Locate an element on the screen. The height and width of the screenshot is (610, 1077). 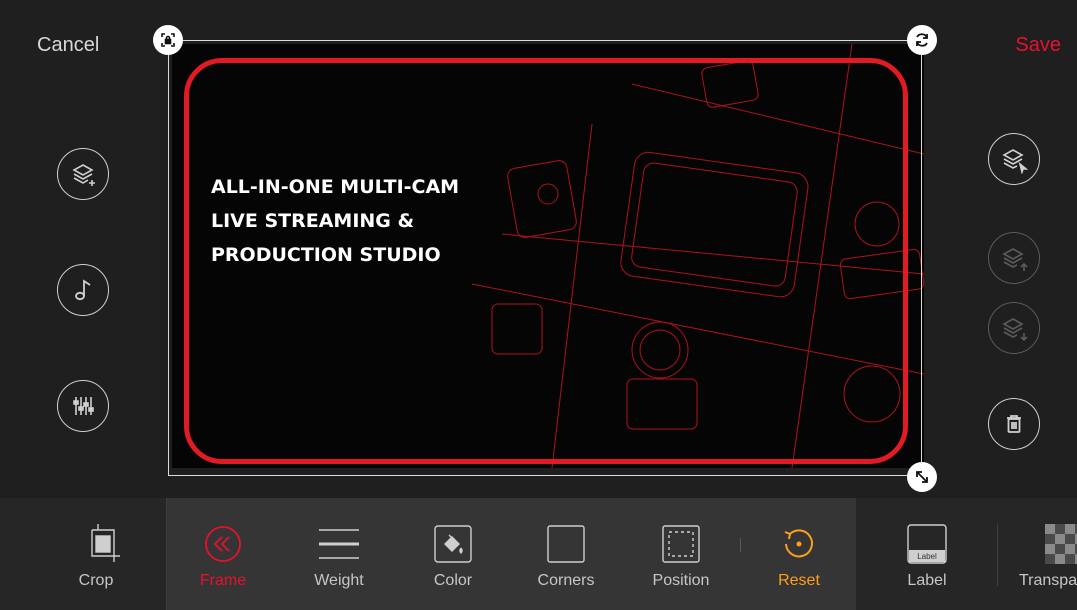
frame-chevrons-icon is located at coordinates (223, 544).